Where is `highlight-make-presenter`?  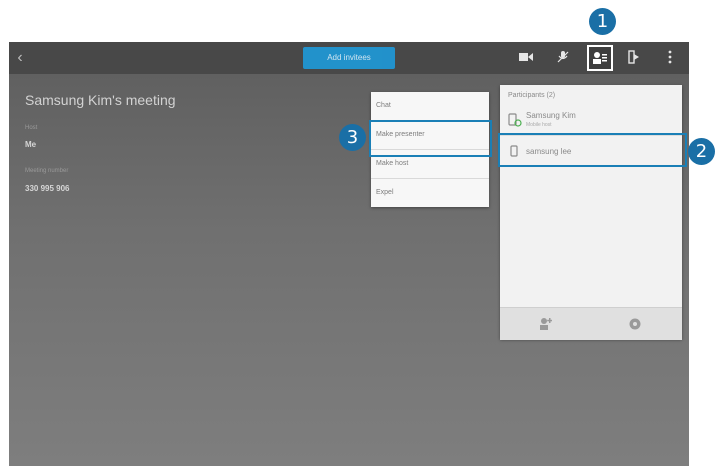 highlight-make-presenter is located at coordinates (430, 138).